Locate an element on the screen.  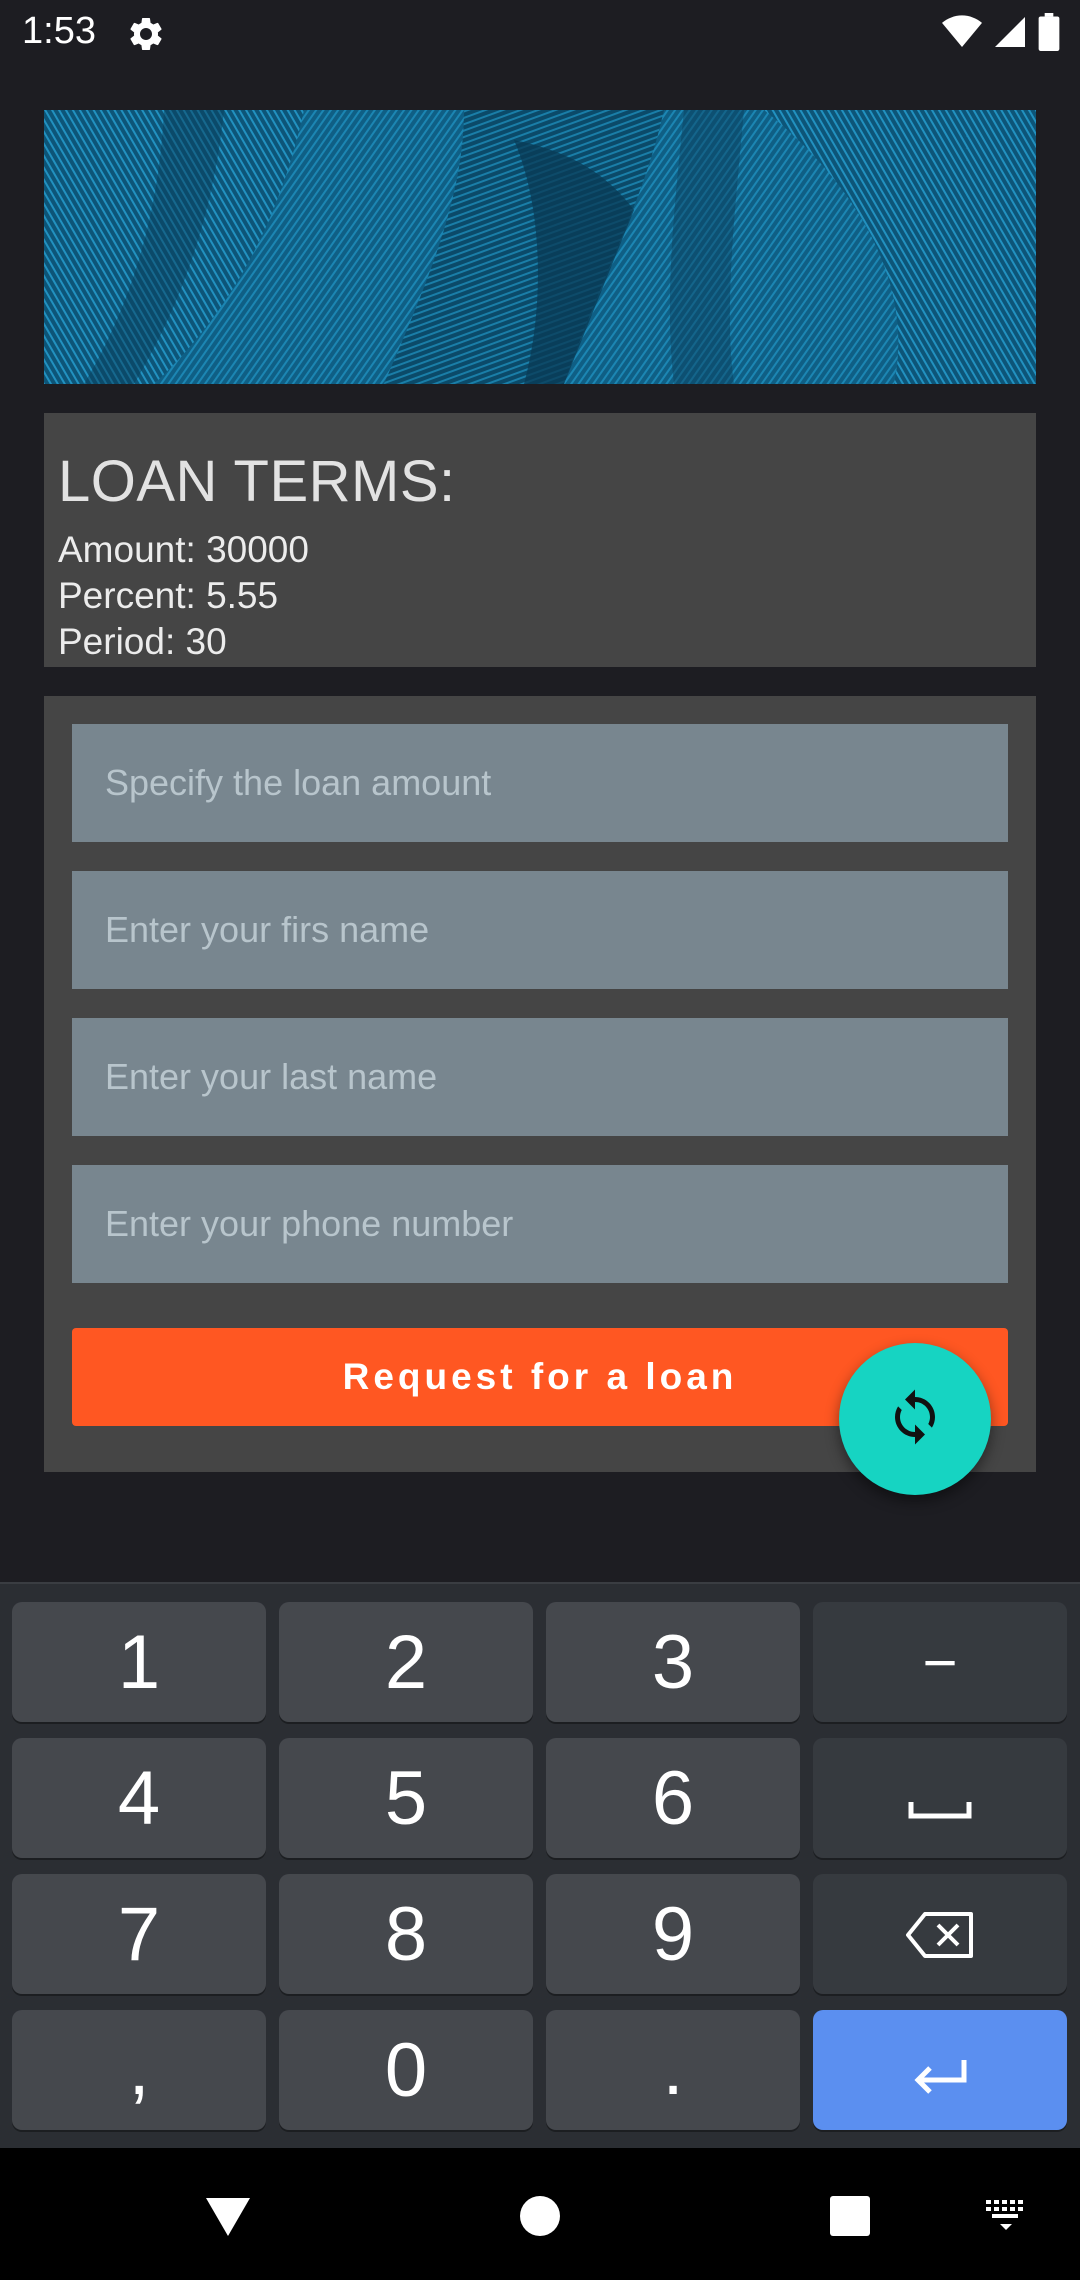
phone-number-field is located at coordinates (540, 1224).